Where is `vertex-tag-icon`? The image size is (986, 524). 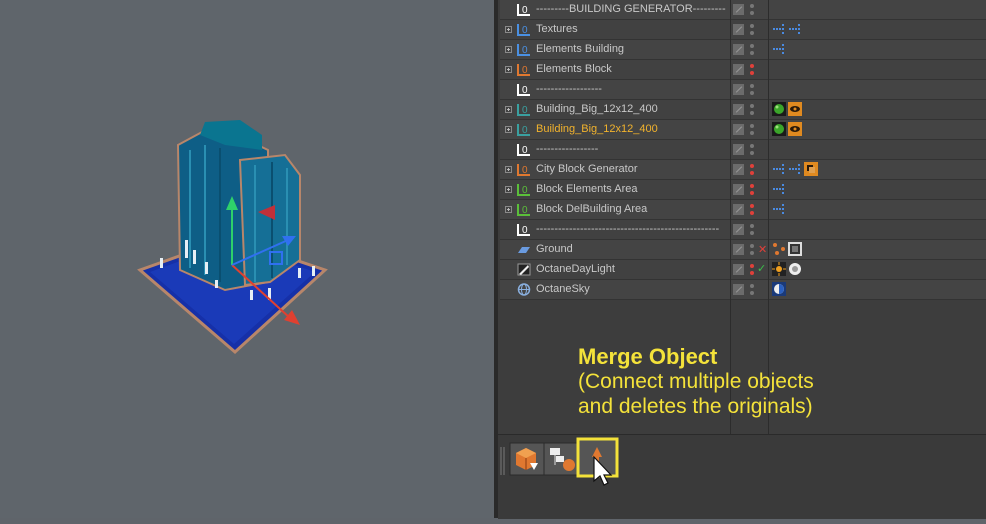
vertex-tag-icon is located at coordinates (779, 249).